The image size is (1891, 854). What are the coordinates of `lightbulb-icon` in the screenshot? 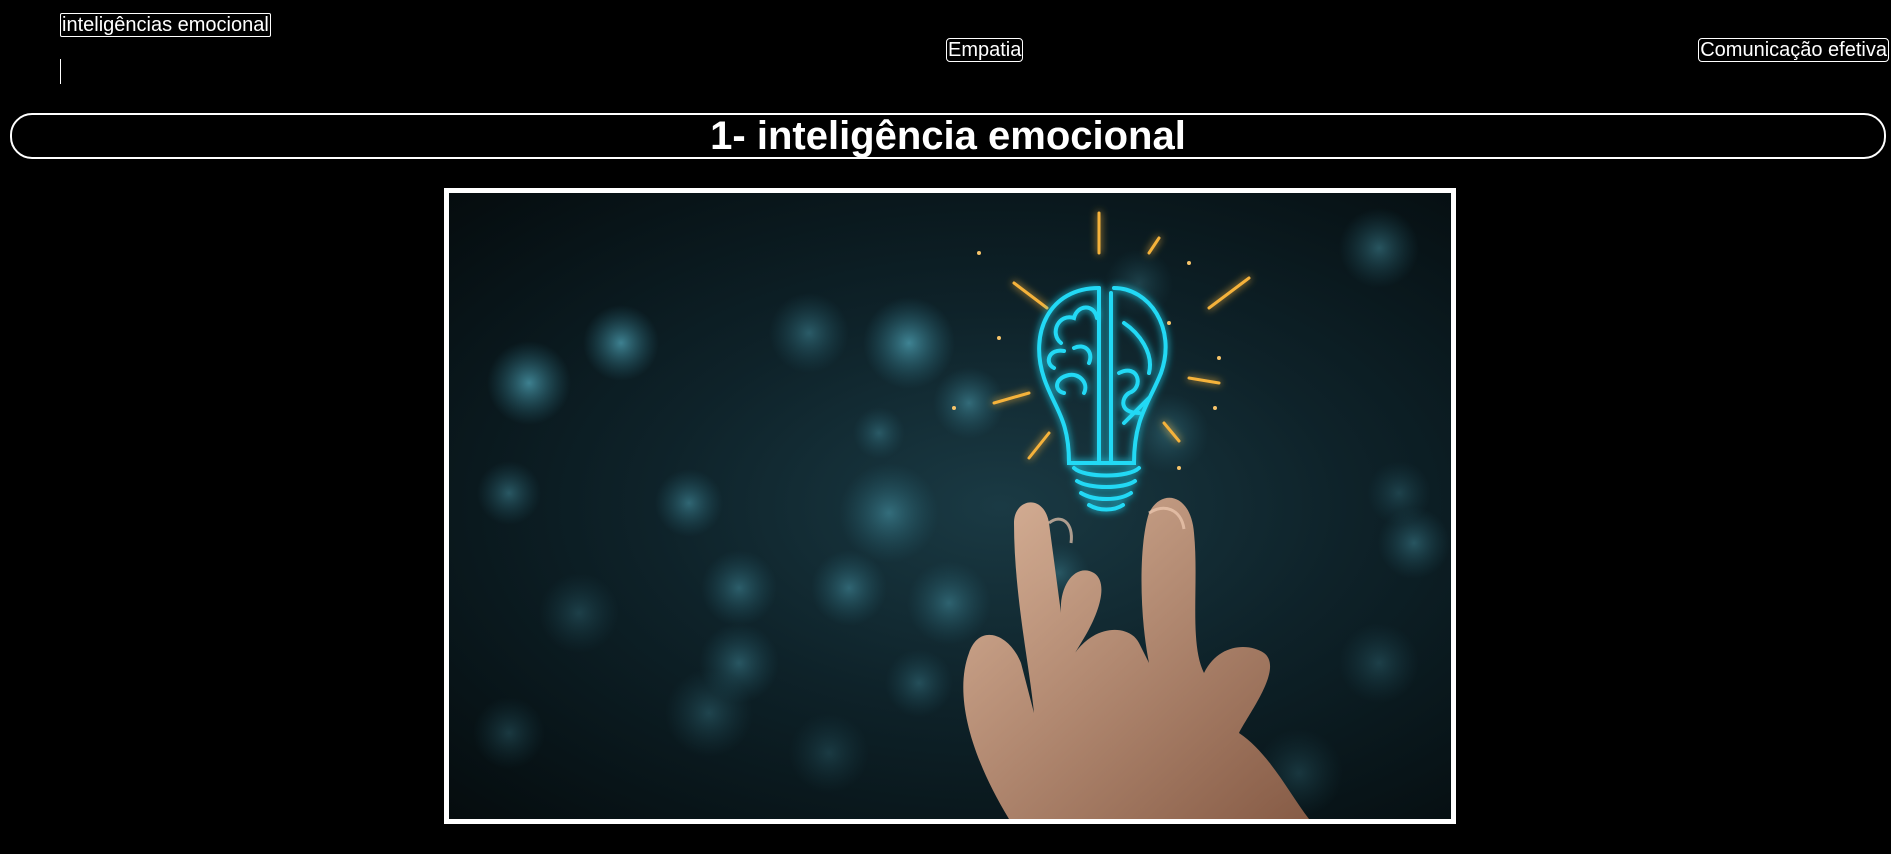 It's located at (1102, 399).